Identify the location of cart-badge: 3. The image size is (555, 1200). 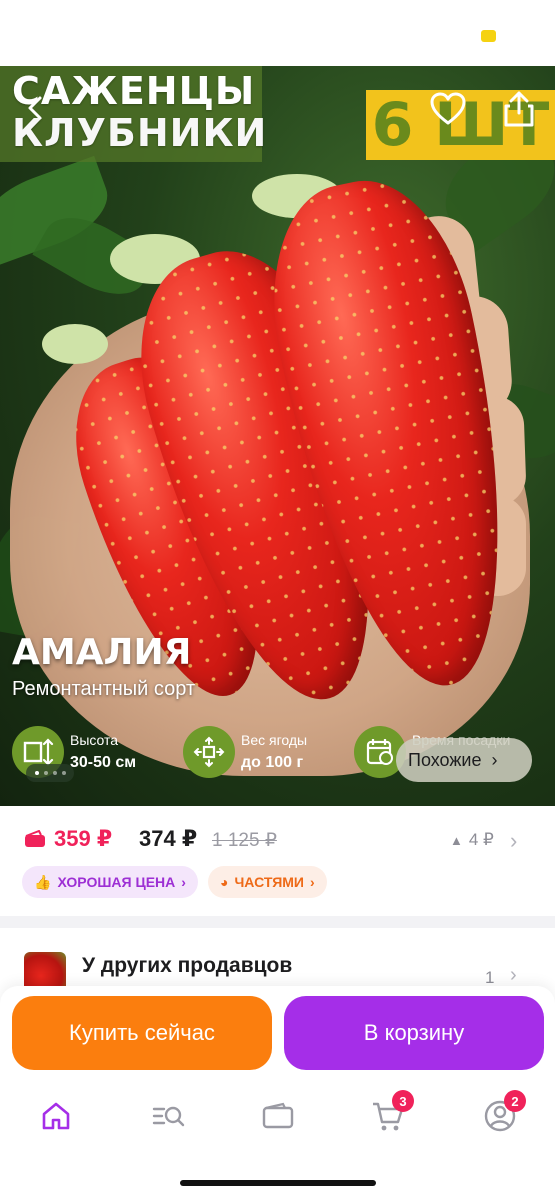
(403, 1101).